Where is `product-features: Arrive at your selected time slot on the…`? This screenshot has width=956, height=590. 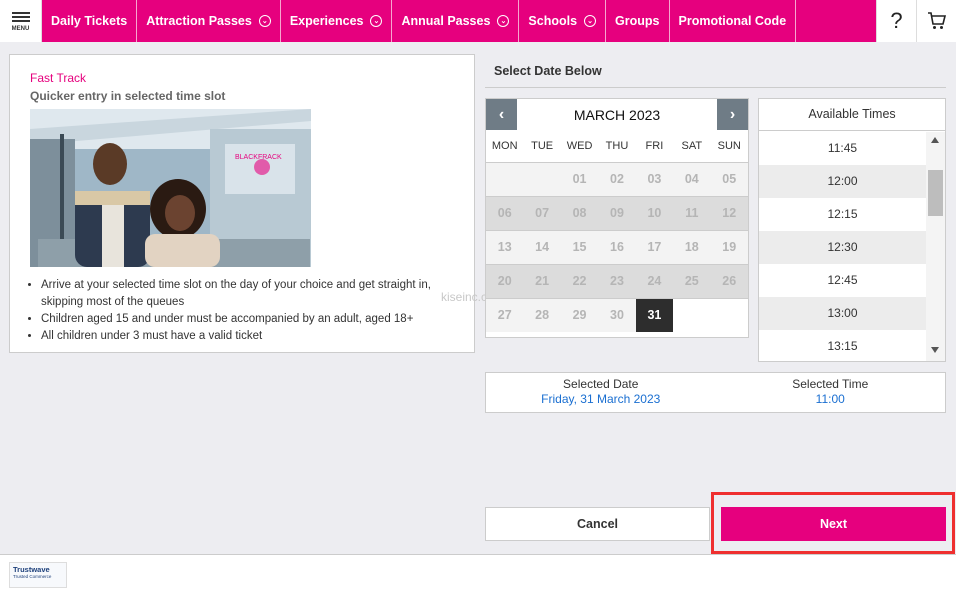 product-features: Arrive at your selected time slot on the… is located at coordinates (251, 311).